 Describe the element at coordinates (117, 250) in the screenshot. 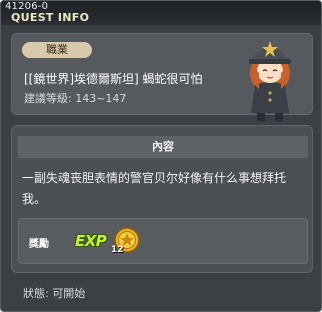

I see `reward-item-quantity: 12` at that location.